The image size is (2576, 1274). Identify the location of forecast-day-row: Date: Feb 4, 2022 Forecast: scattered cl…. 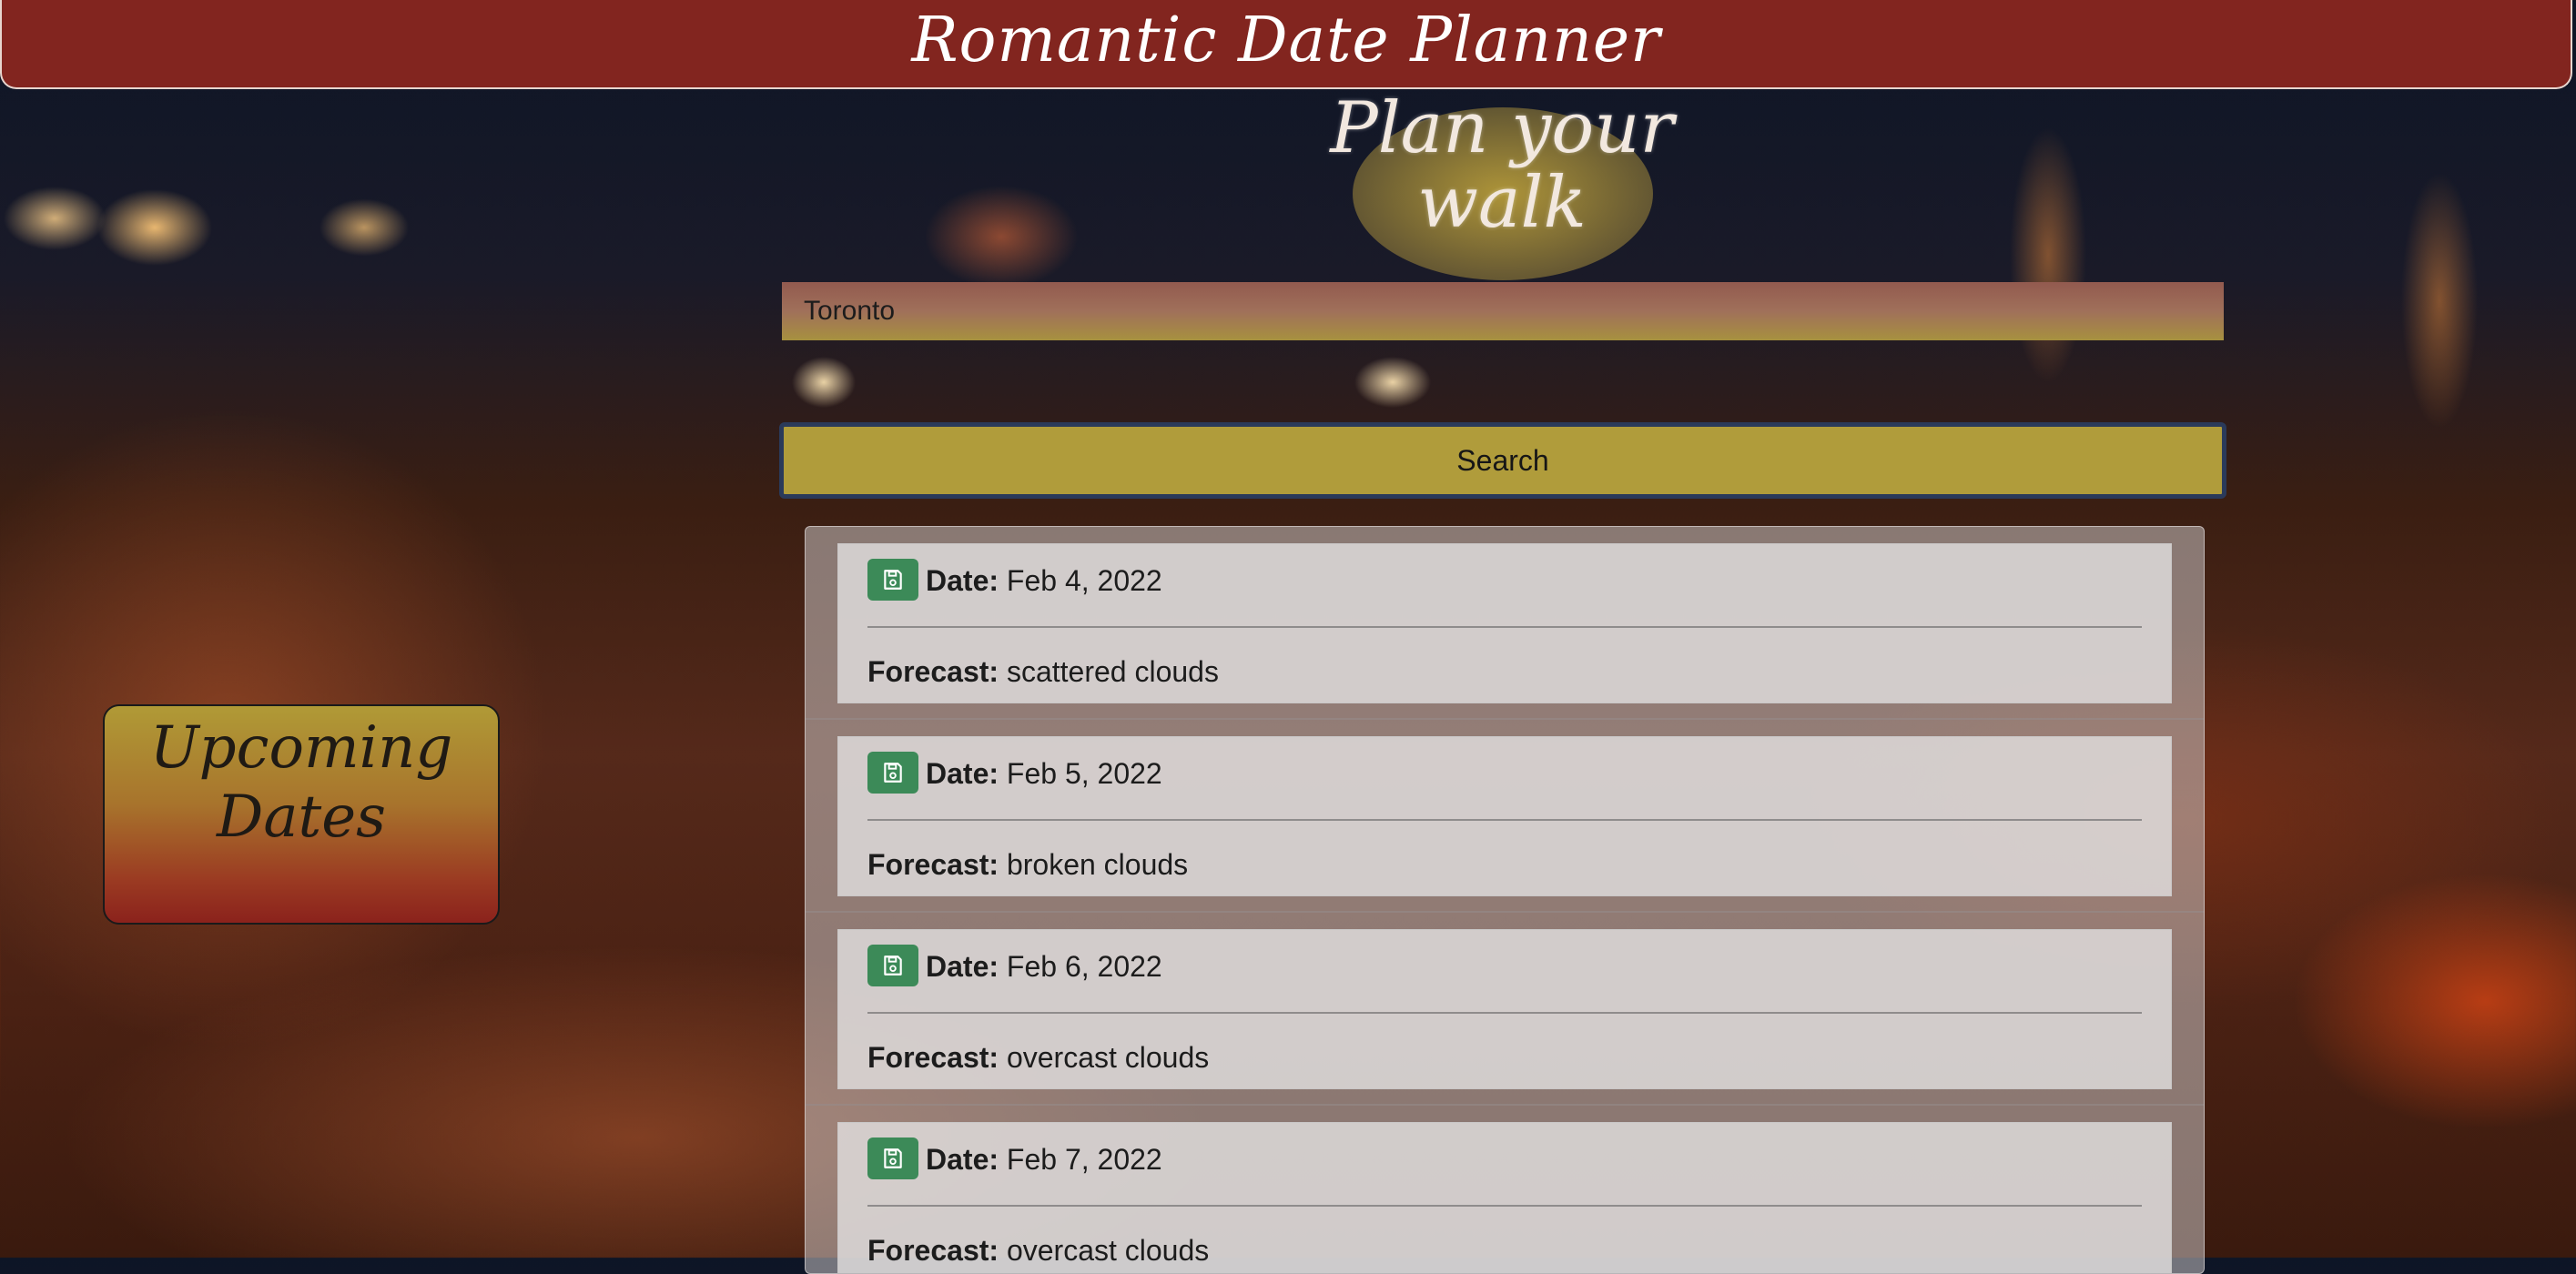
(1505, 624).